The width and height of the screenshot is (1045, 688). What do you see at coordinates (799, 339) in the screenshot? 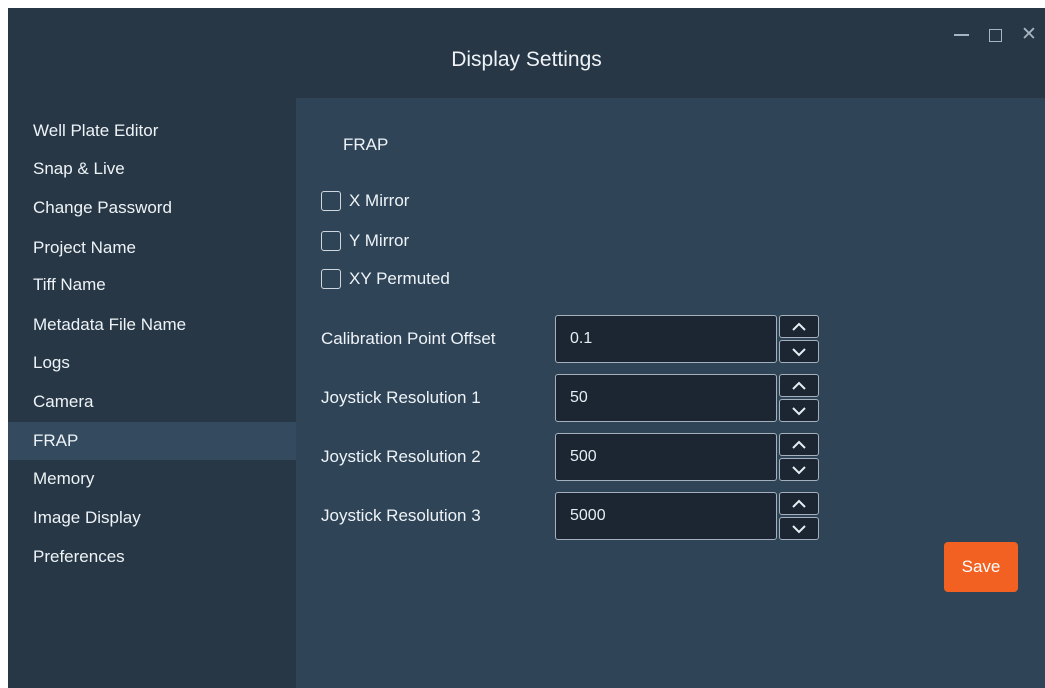
I see `calibration-point-offset-stepper` at bounding box center [799, 339].